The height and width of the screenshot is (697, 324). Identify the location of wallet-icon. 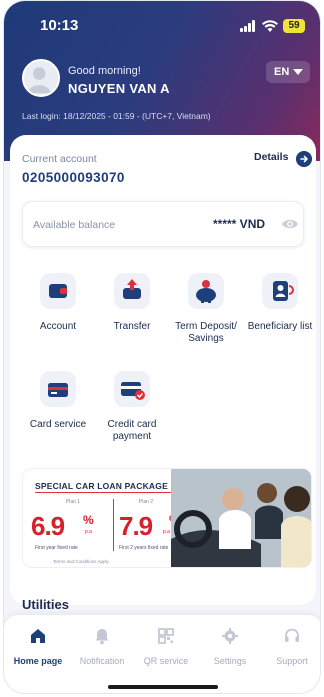
(58, 291).